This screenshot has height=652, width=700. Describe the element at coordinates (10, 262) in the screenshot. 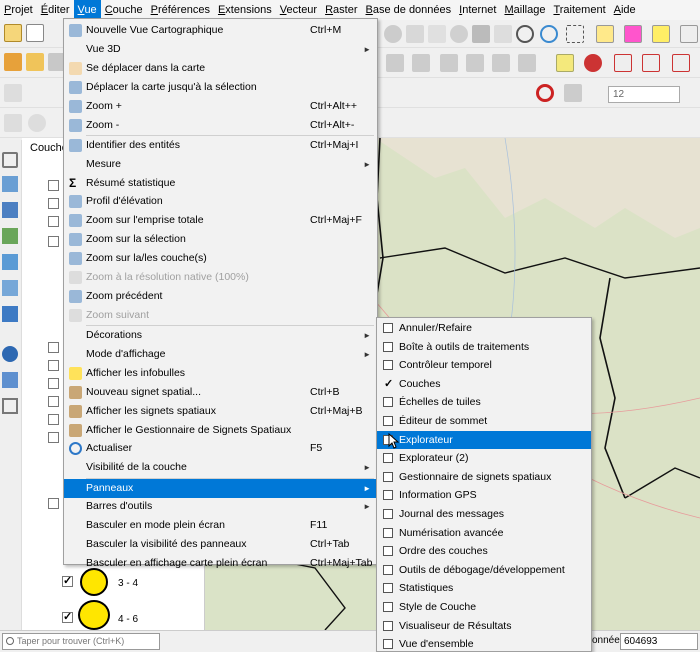

I see `add-spatialite-icon` at that location.